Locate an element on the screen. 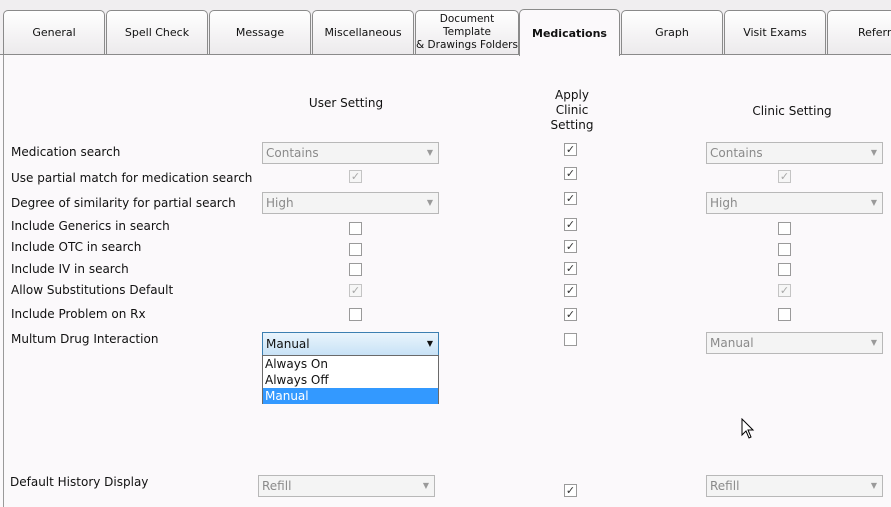  generics-label: Include Generics in search is located at coordinates (90, 226).